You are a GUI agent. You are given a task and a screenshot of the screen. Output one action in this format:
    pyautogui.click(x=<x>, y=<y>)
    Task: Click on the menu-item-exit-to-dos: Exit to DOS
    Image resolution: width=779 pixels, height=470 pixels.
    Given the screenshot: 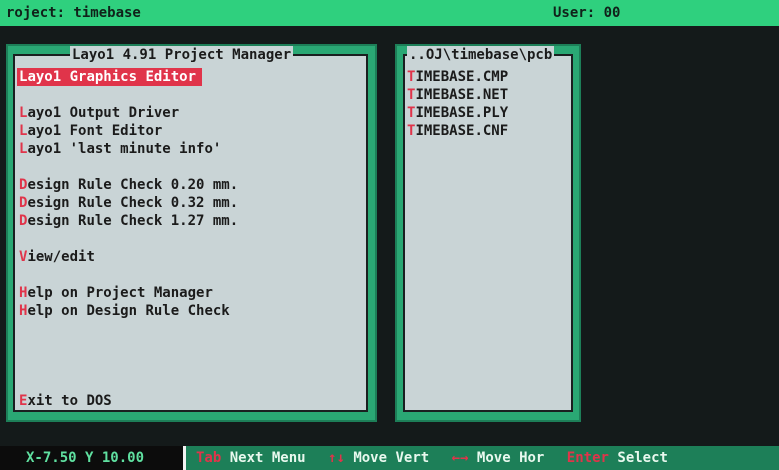 What is the action you would take?
    pyautogui.click(x=189, y=401)
    